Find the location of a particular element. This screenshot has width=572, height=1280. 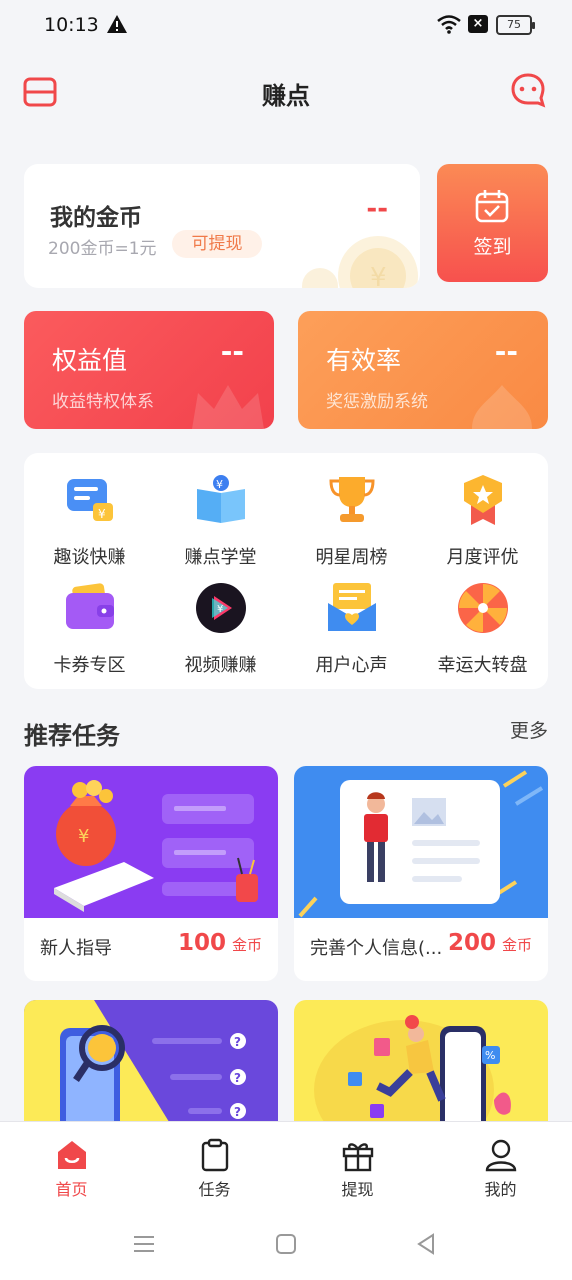

nav-label: 首页 is located at coordinates (71, 1189).